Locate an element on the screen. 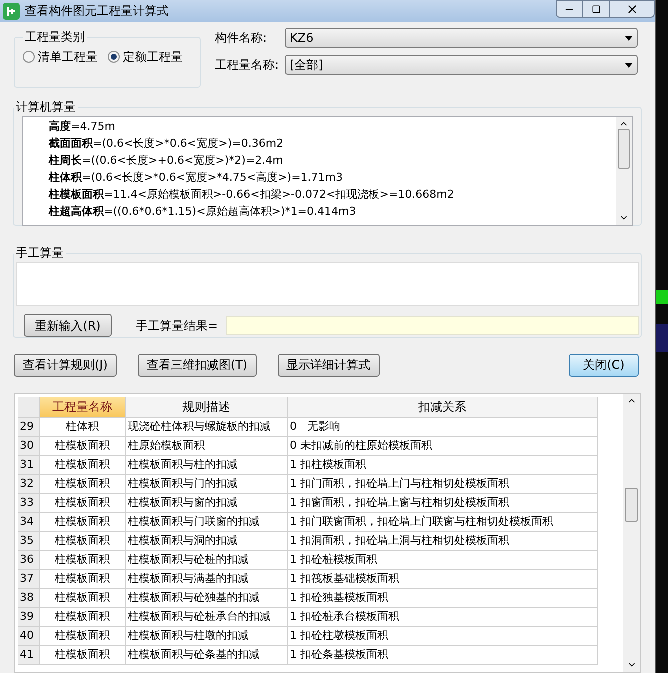 This screenshot has height=673, width=668. manual-input-area is located at coordinates (327, 284).